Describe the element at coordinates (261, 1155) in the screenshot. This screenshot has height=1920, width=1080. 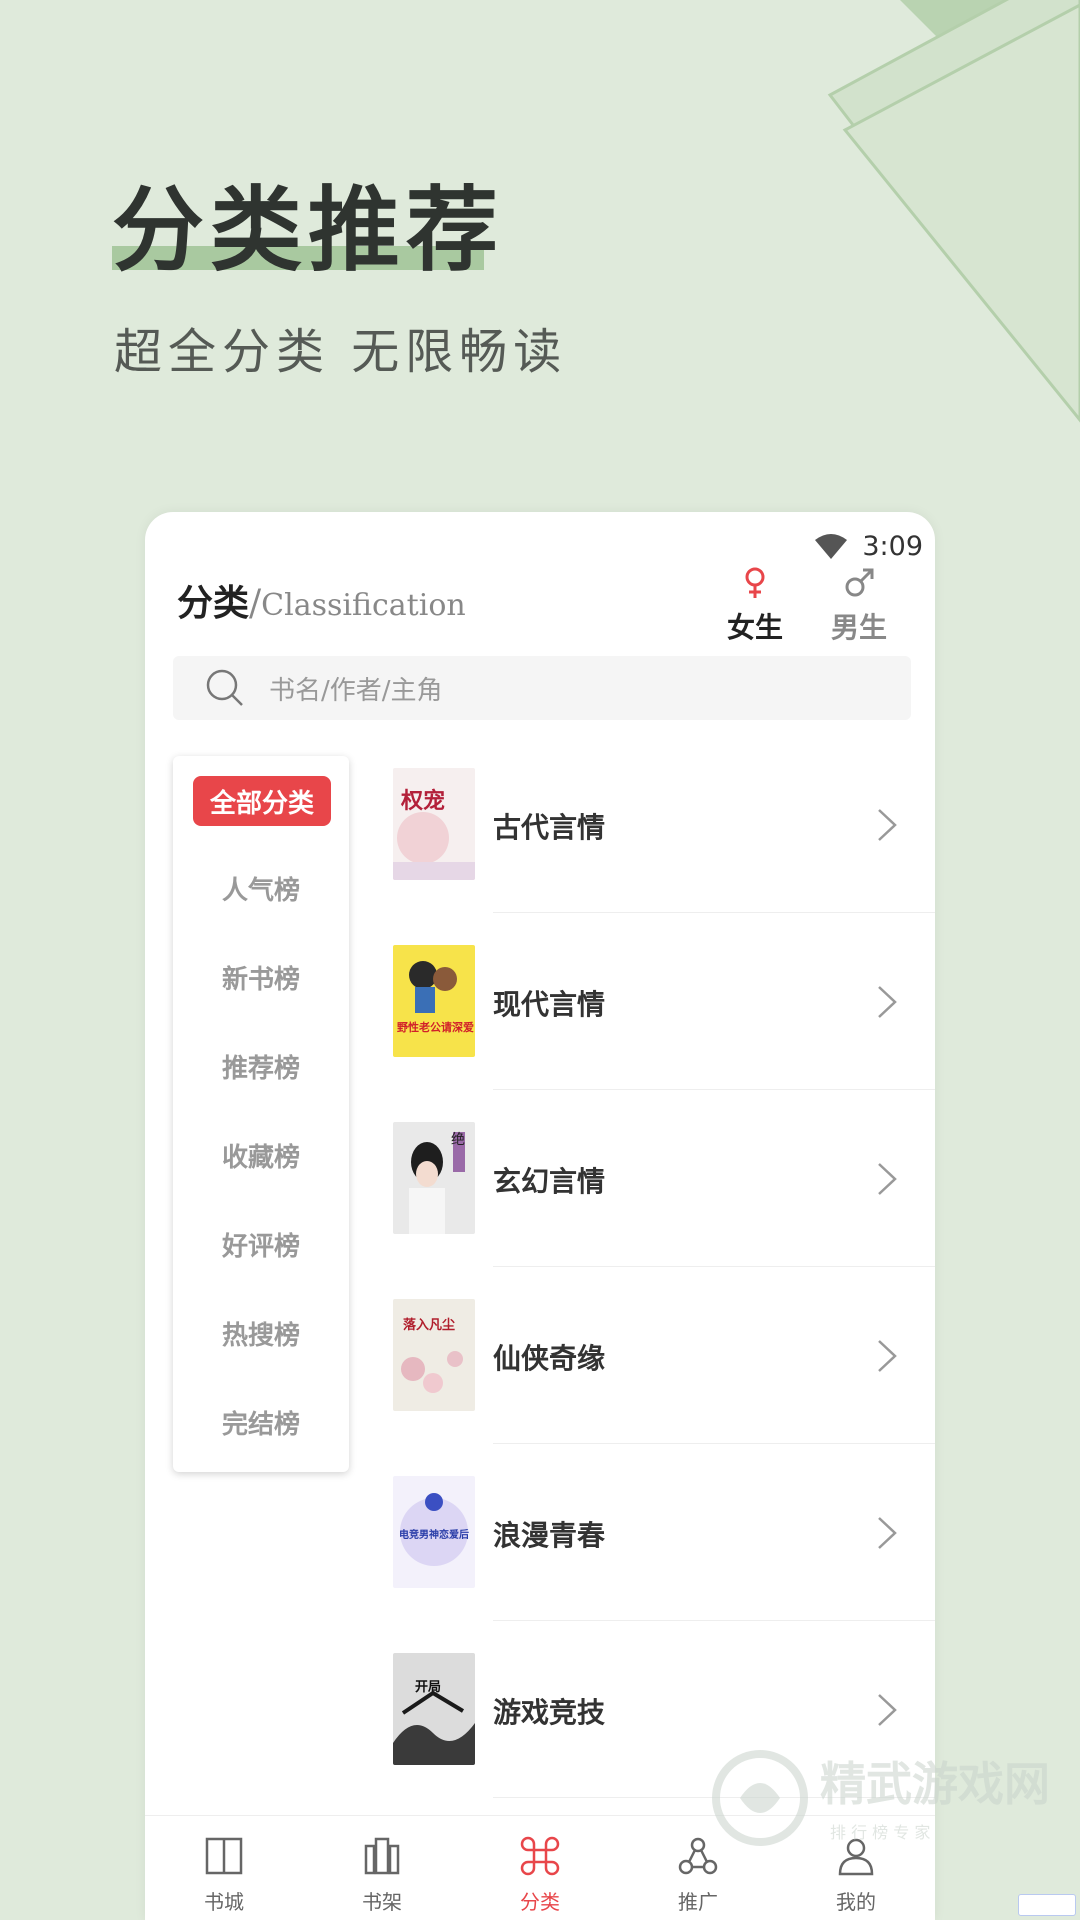
I see `menu-item-favorites: 收藏榜` at that location.